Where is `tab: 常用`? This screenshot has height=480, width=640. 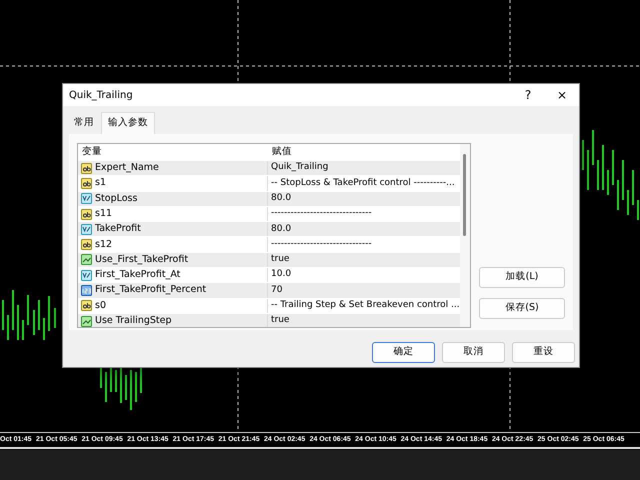 tab: 常用 is located at coordinates (84, 123).